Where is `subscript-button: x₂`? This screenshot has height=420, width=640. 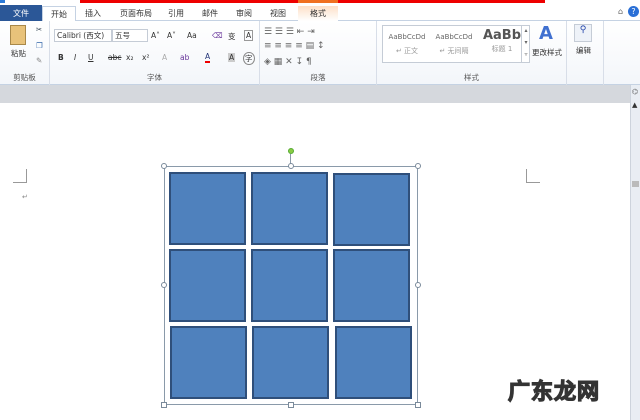
subscript-button: x₂ is located at coordinates (129, 57).